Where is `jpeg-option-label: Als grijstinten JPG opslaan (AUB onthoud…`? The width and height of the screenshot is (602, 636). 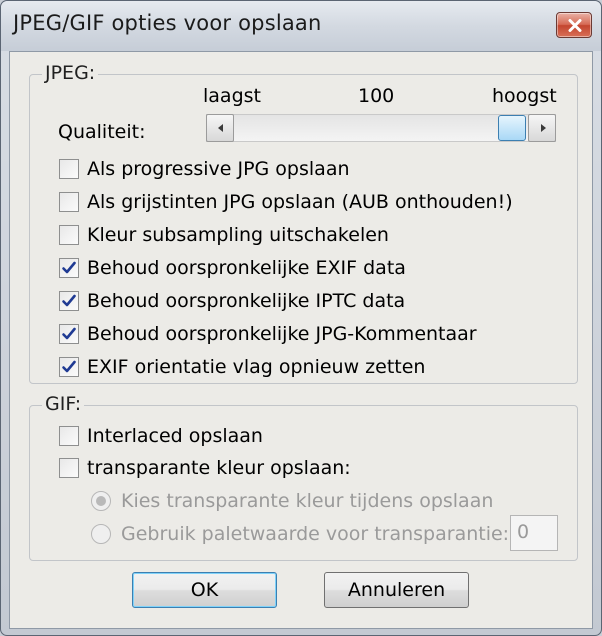 jpeg-option-label: Als grijstinten JPG opslaan (AUB onthoud… is located at coordinates (300, 202).